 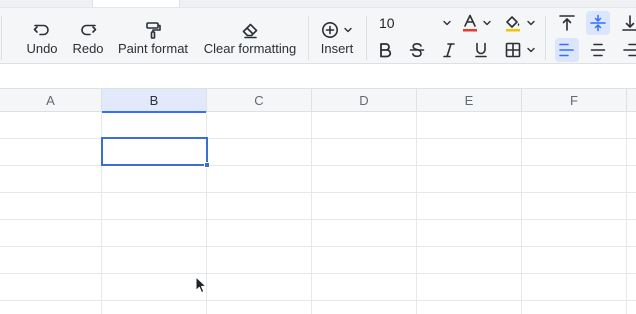 What do you see at coordinates (51, 100) in the screenshot?
I see `column-header-a: A` at bounding box center [51, 100].